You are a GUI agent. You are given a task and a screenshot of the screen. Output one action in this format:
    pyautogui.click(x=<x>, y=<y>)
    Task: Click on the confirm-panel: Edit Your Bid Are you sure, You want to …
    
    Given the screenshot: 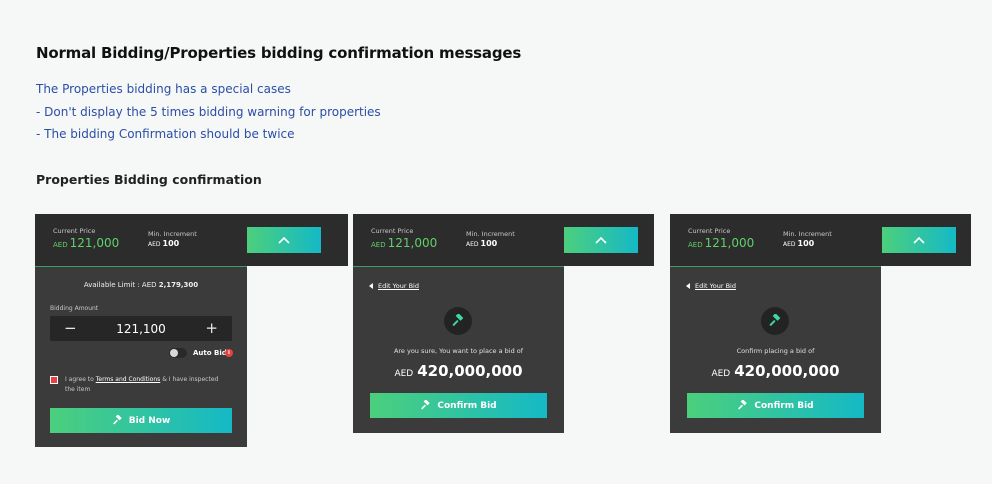 What is the action you would take?
    pyautogui.click(x=458, y=349)
    